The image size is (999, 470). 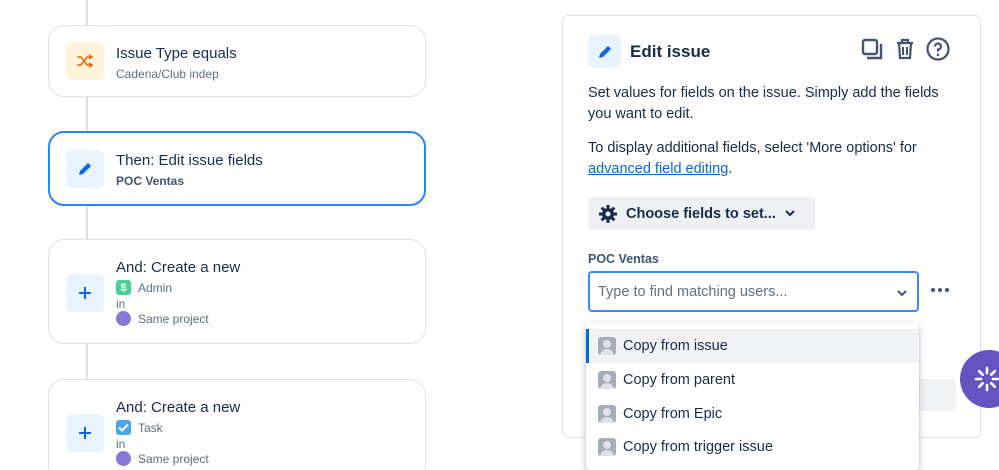 I want to click on duplicate-icon, so click(x=872, y=51).